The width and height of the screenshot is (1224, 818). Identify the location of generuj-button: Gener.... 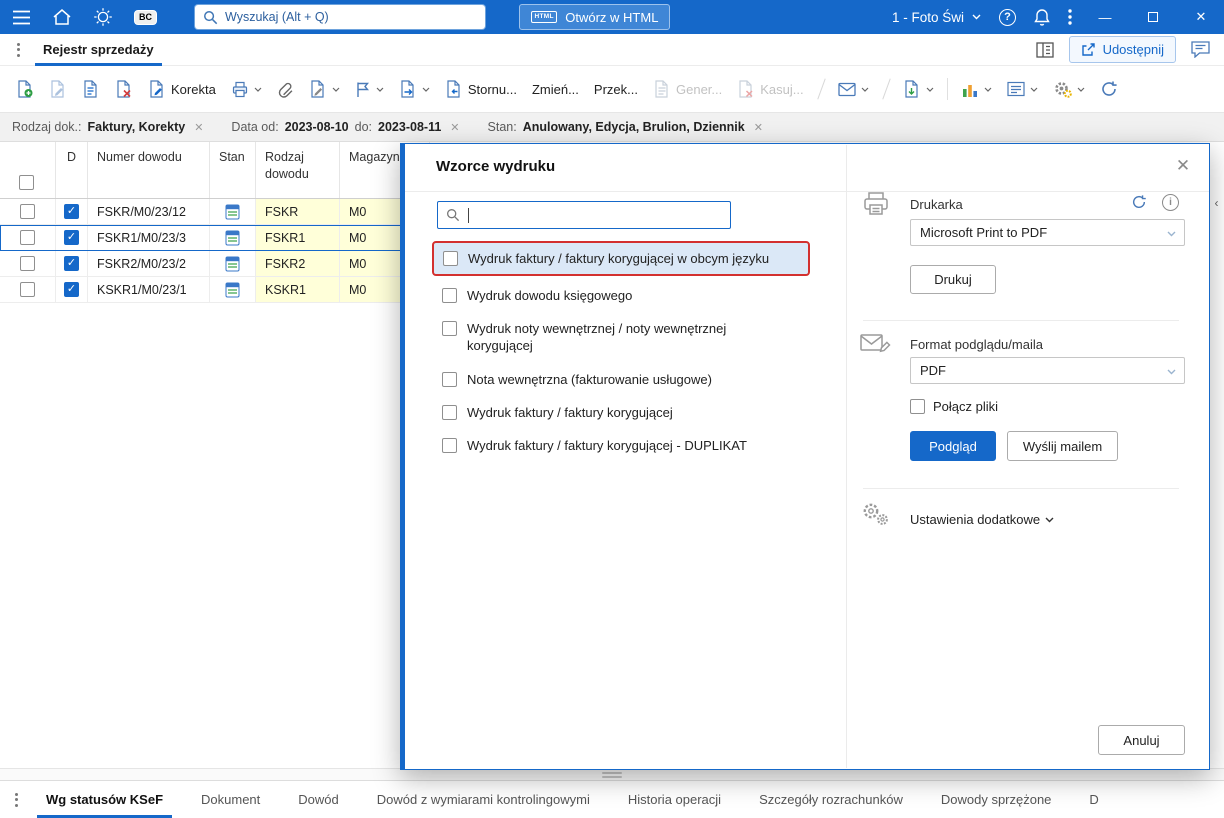
(687, 89).